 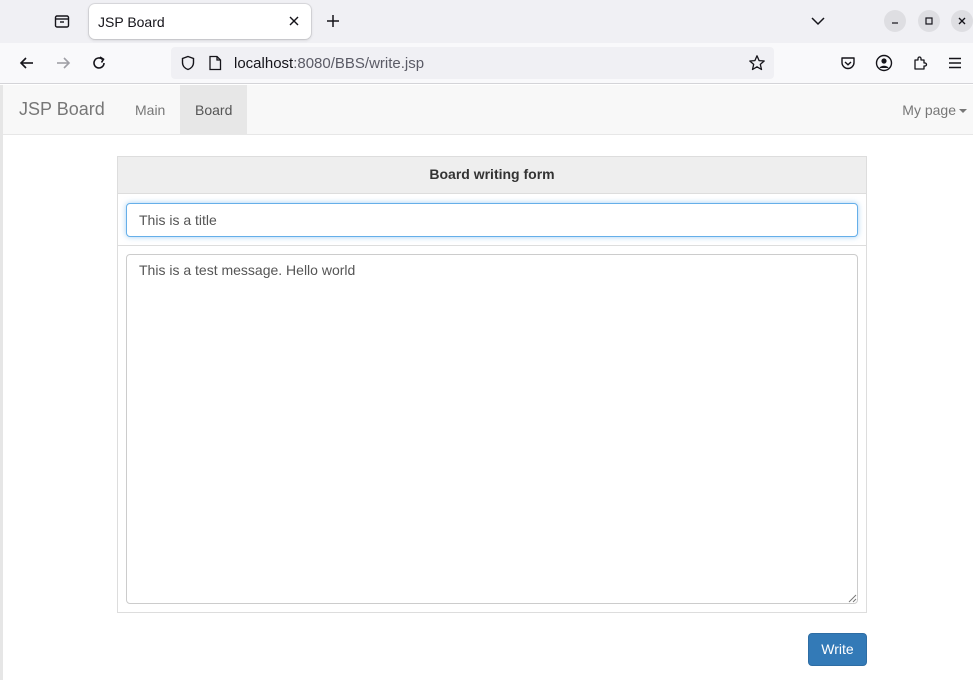 I want to click on site-navbar: JSP Board Main Board My page, so click(x=488, y=110).